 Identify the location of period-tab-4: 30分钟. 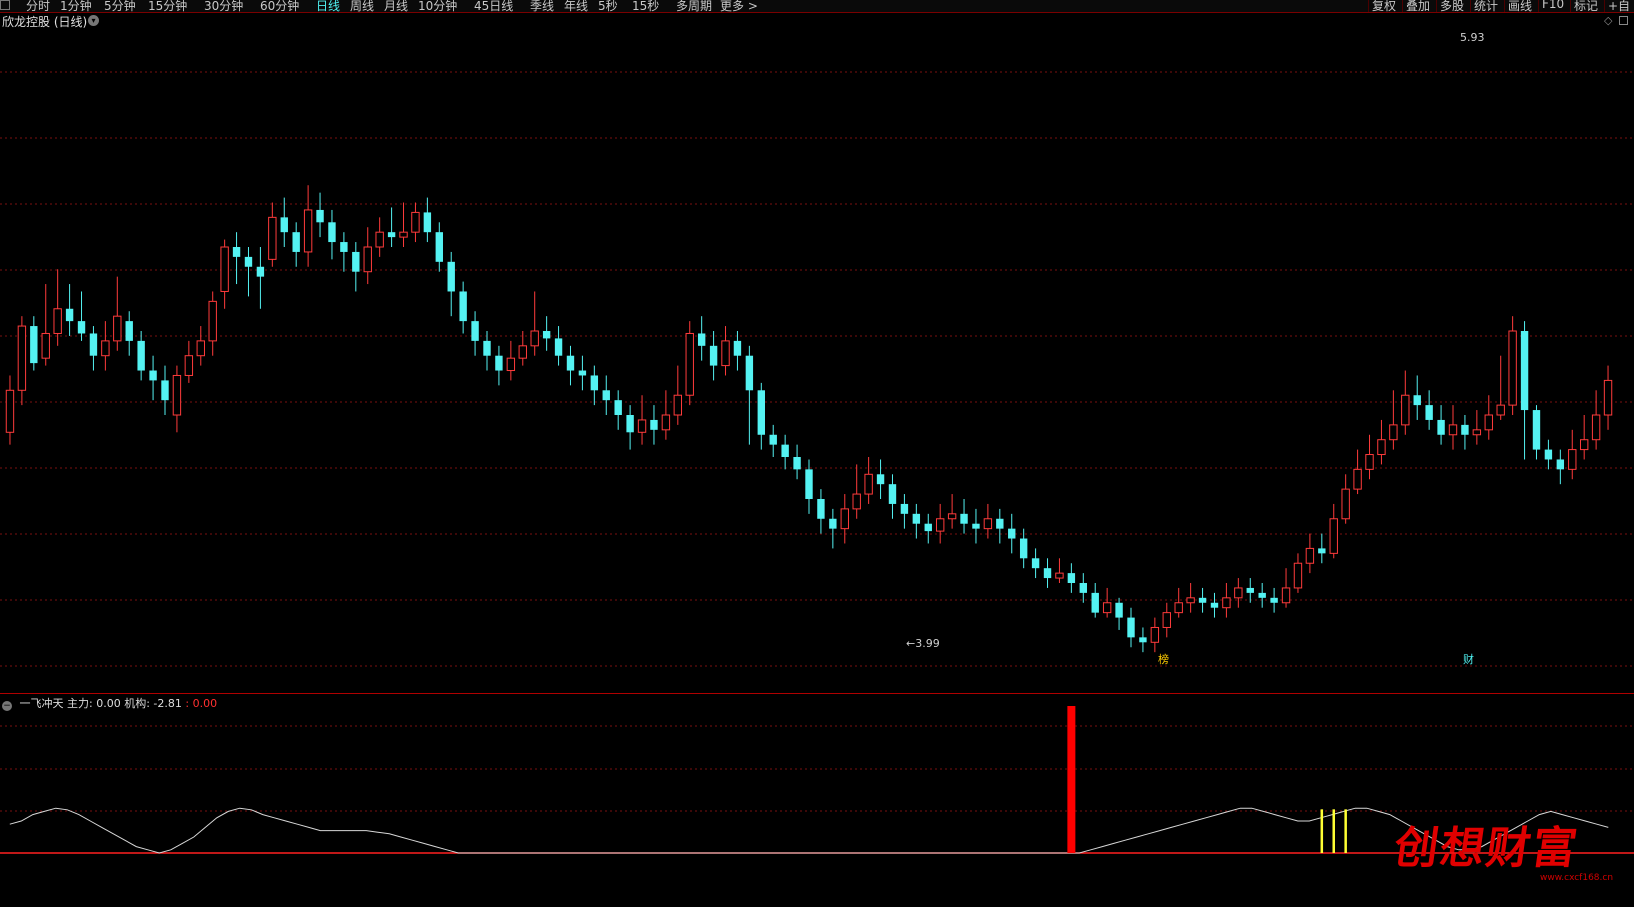
(223, 6).